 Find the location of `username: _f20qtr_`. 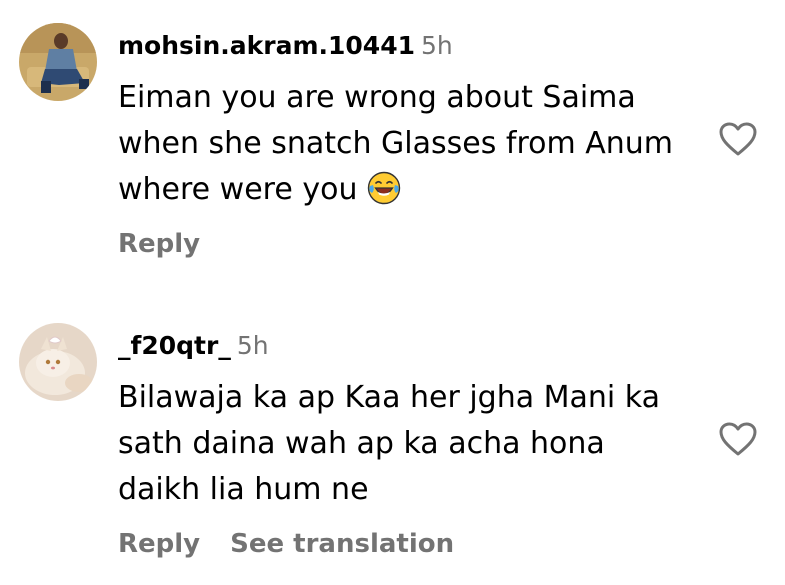

username: _f20qtr_ is located at coordinates (174, 345).